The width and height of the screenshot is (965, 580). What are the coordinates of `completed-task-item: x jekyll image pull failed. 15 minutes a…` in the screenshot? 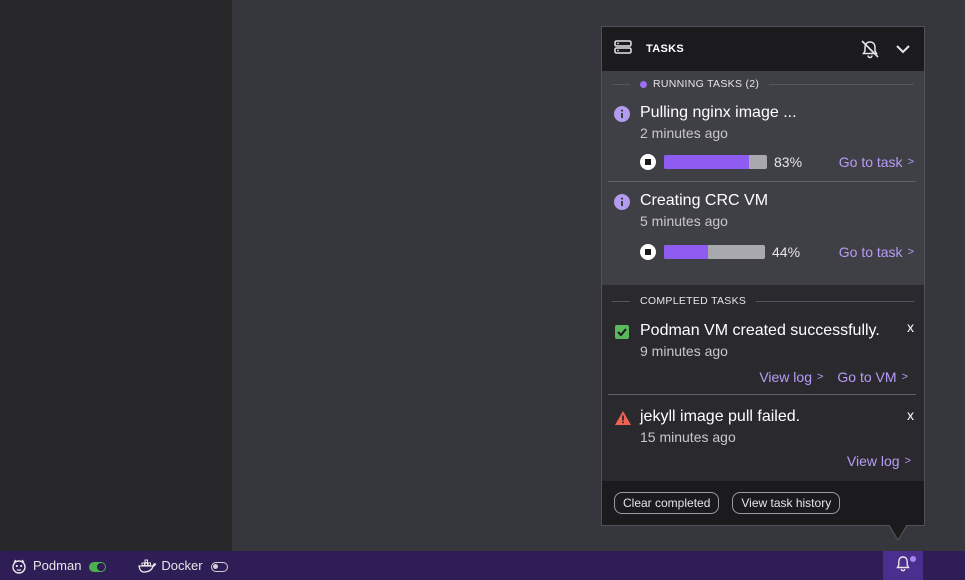 It's located at (763, 438).